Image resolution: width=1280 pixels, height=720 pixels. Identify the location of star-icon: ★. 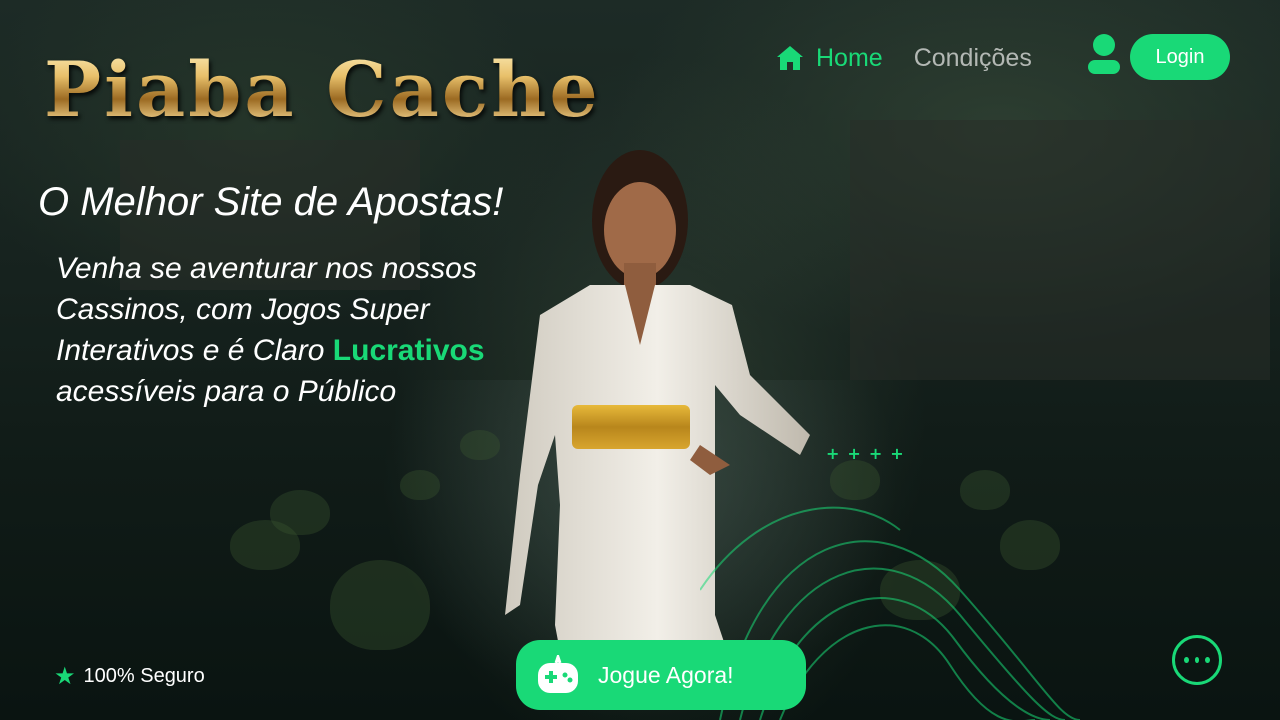
(65, 676).